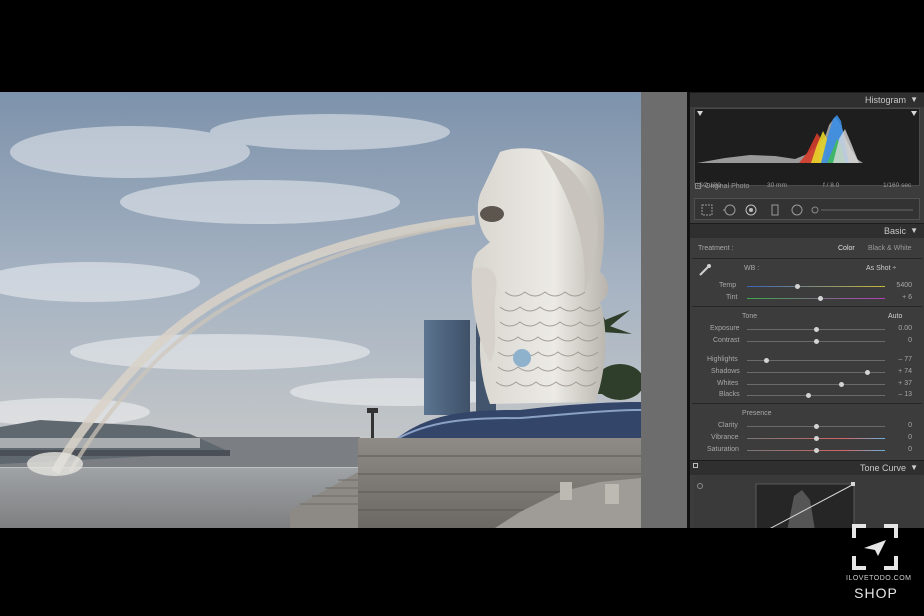 The image size is (924, 616). I want to click on saturation-label: Saturation, so click(723, 449).